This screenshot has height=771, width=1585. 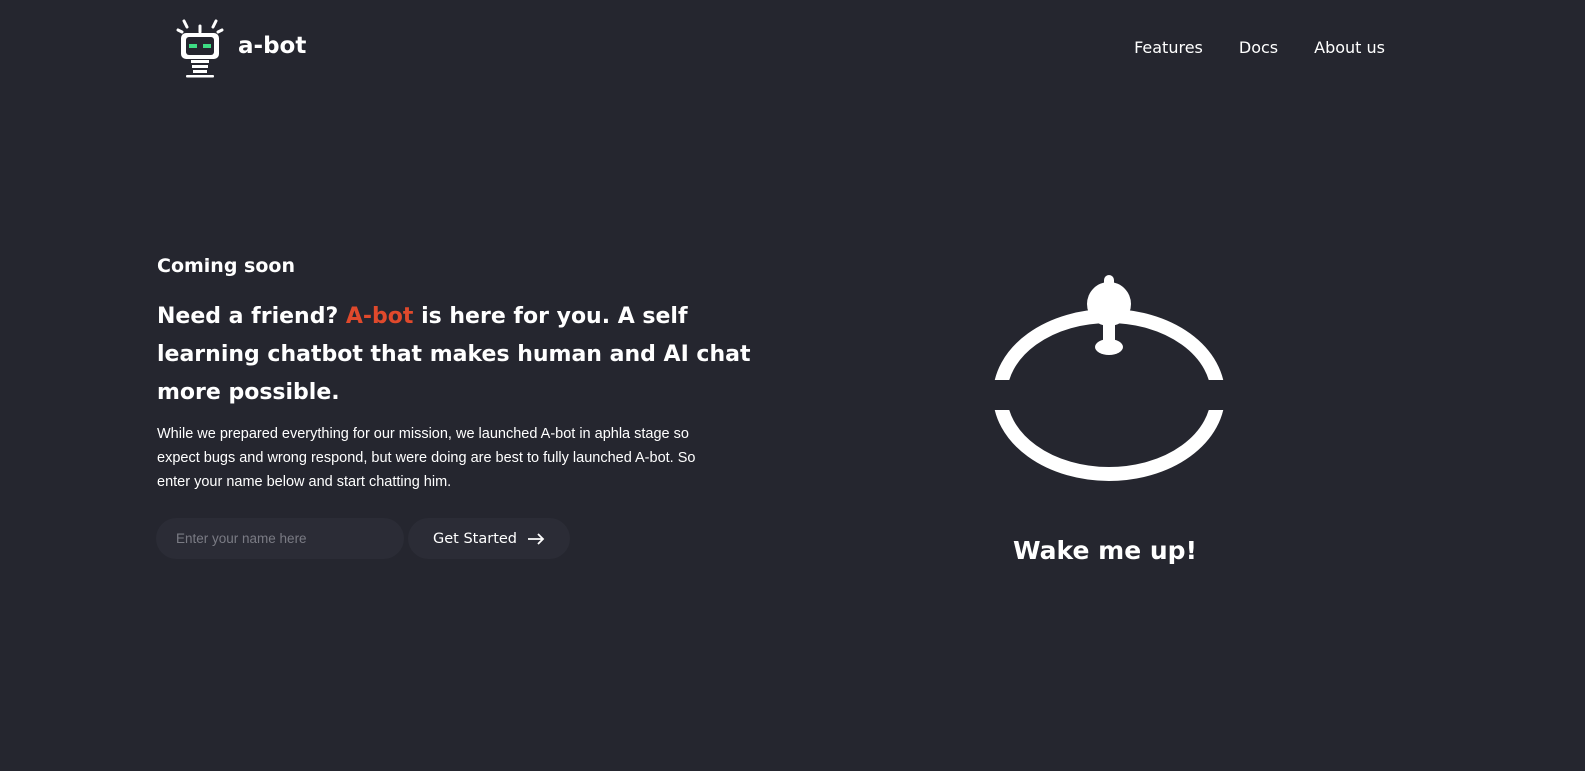 I want to click on main-nav: Features Docs About us, so click(x=1259, y=47).